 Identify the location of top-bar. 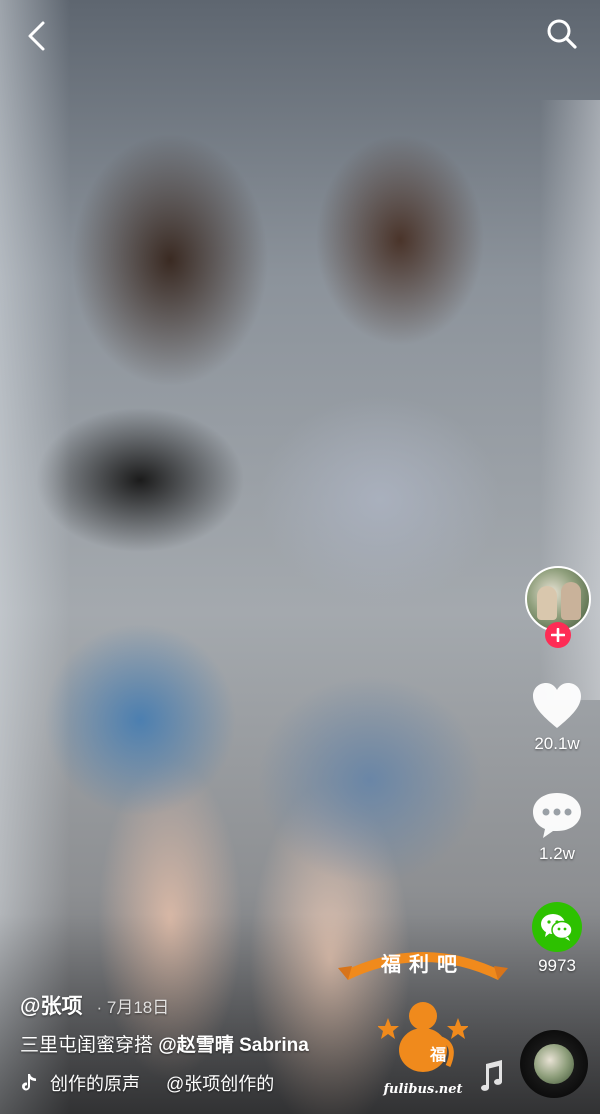
(300, 35).